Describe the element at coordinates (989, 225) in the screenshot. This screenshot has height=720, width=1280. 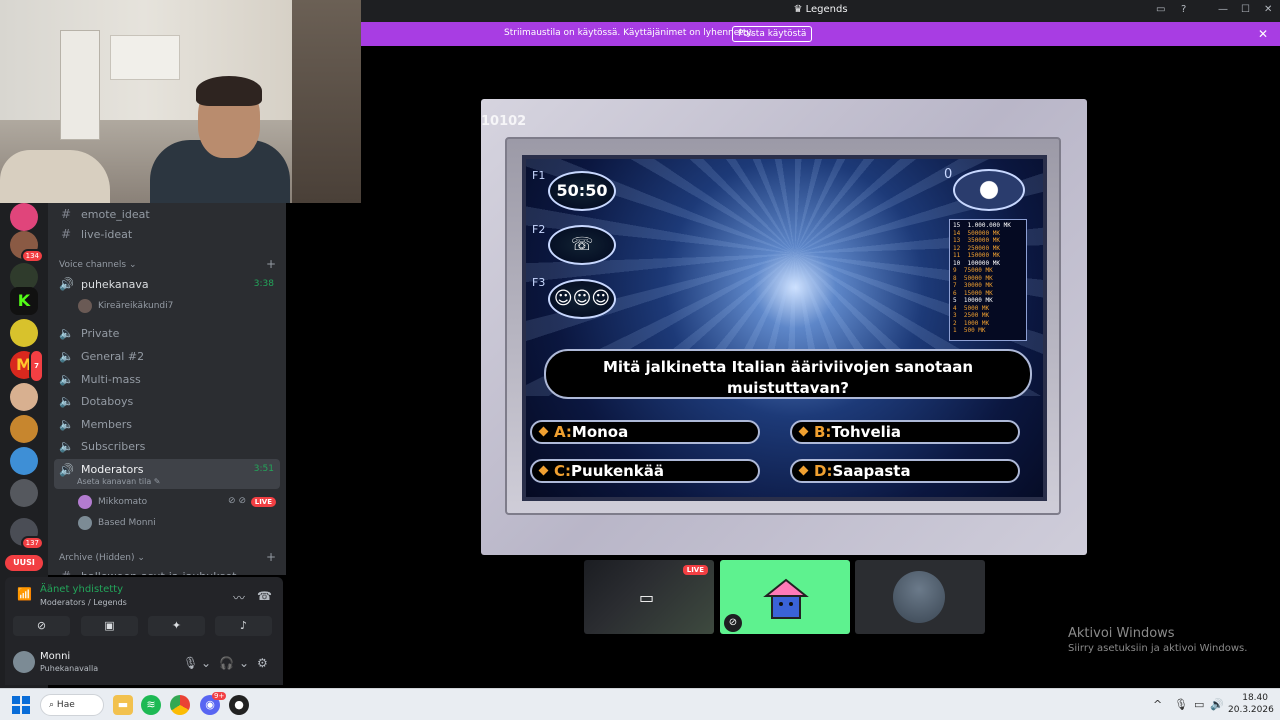
I see `ladder-amount: 1.000.000 MK` at that location.